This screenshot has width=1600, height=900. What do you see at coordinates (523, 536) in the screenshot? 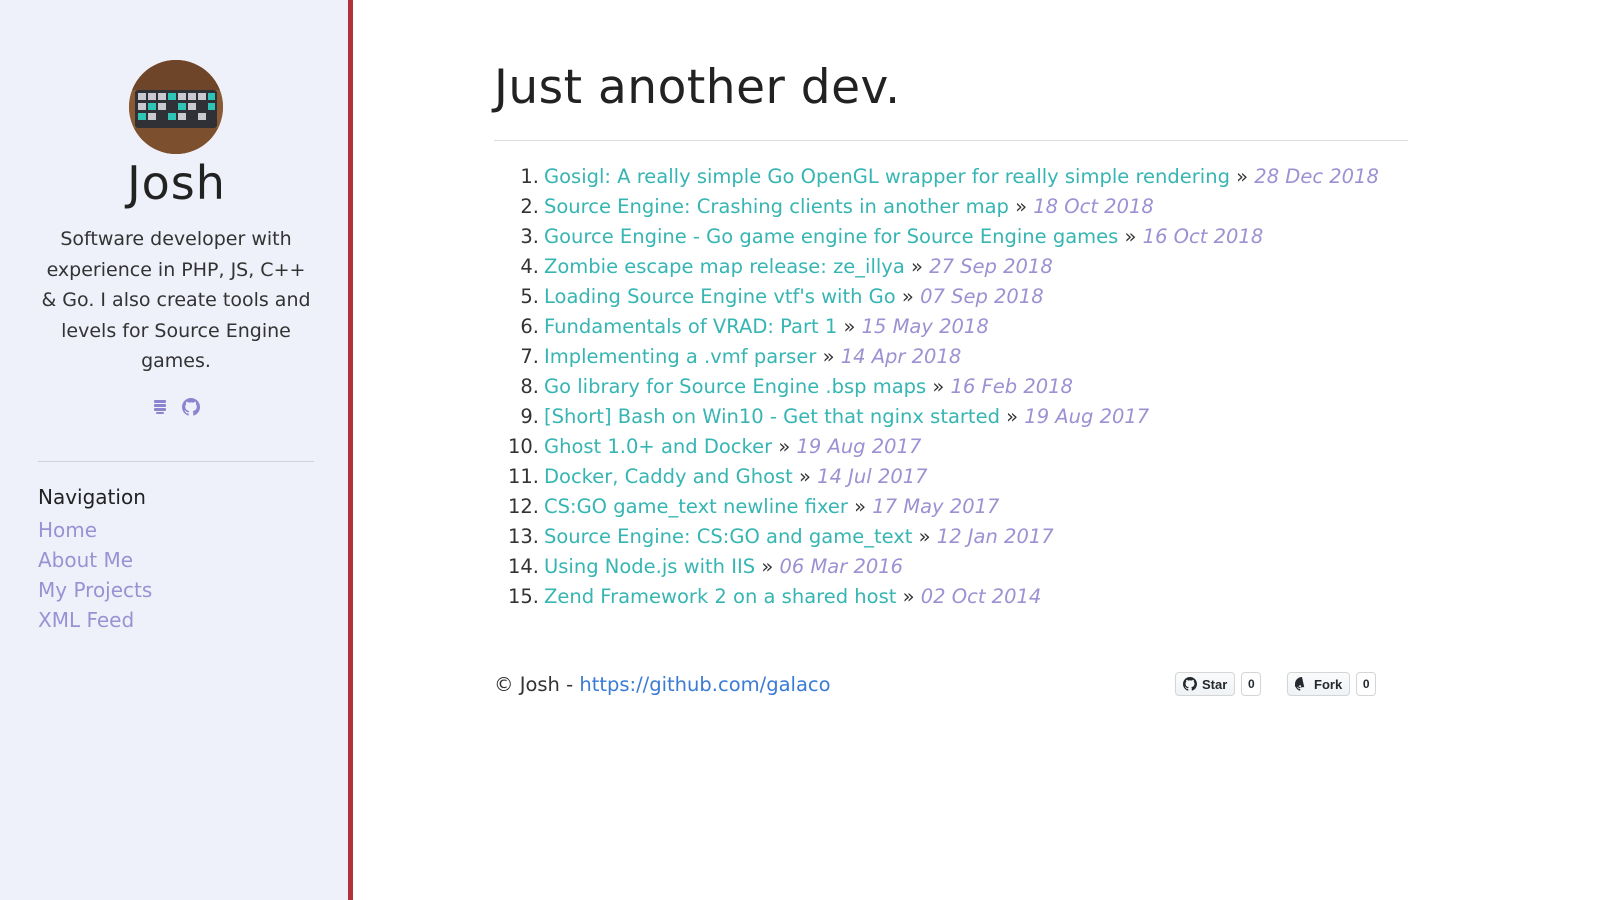
I see `post-number: 13.` at bounding box center [523, 536].